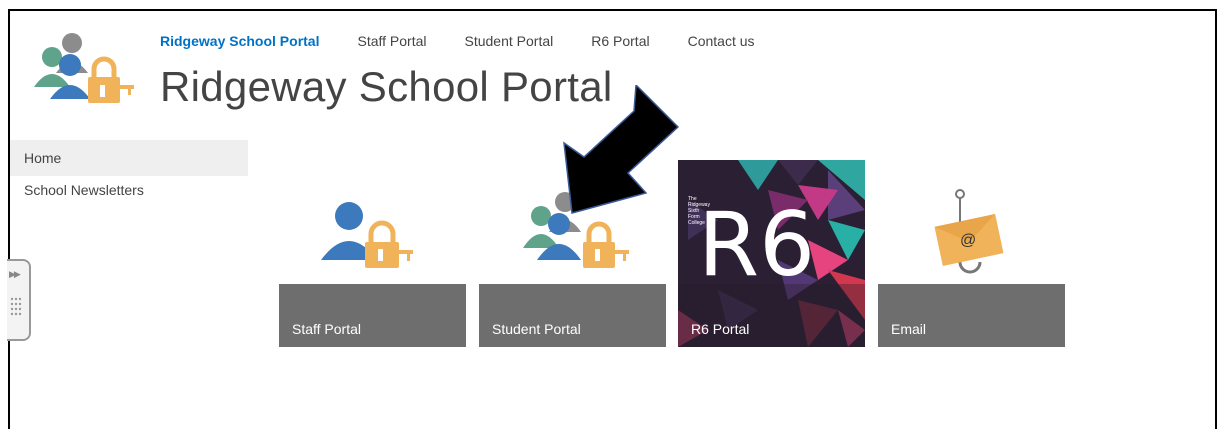 This screenshot has width=1223, height=429. I want to click on pointer-arrow-icon, so click(621, 149).